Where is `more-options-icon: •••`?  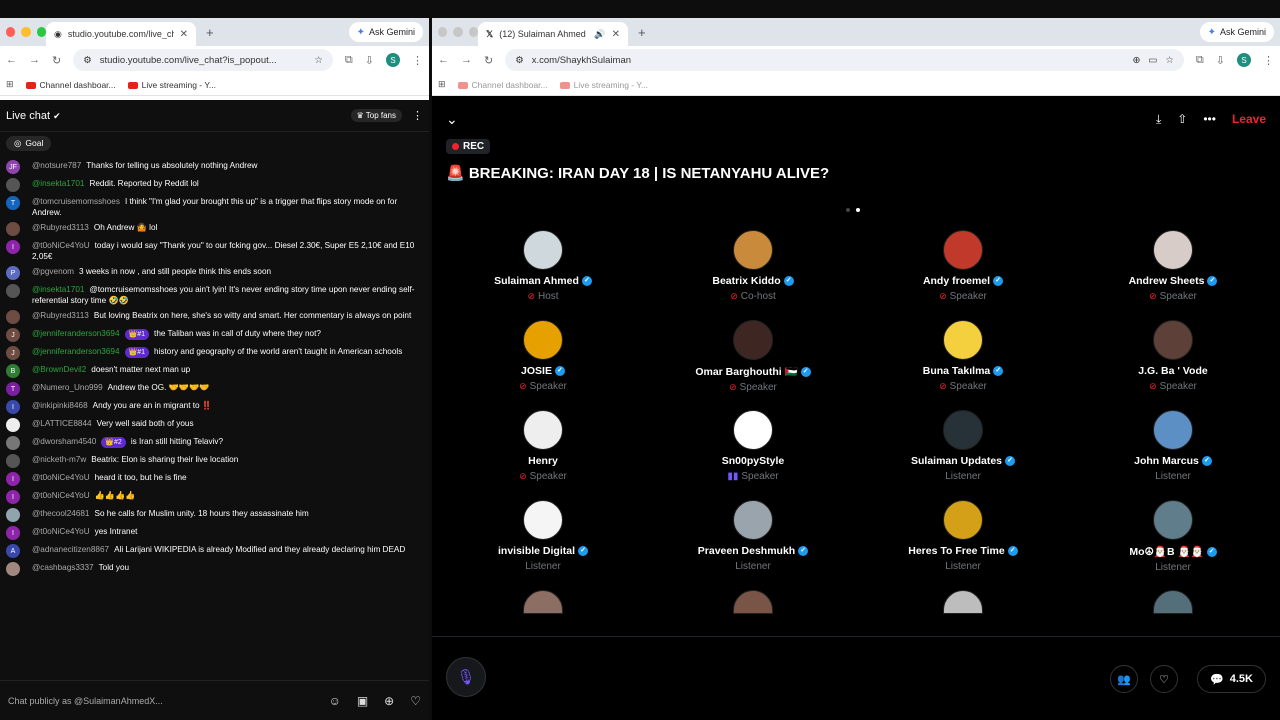
more-options-icon: ••• is located at coordinates (1209, 119).